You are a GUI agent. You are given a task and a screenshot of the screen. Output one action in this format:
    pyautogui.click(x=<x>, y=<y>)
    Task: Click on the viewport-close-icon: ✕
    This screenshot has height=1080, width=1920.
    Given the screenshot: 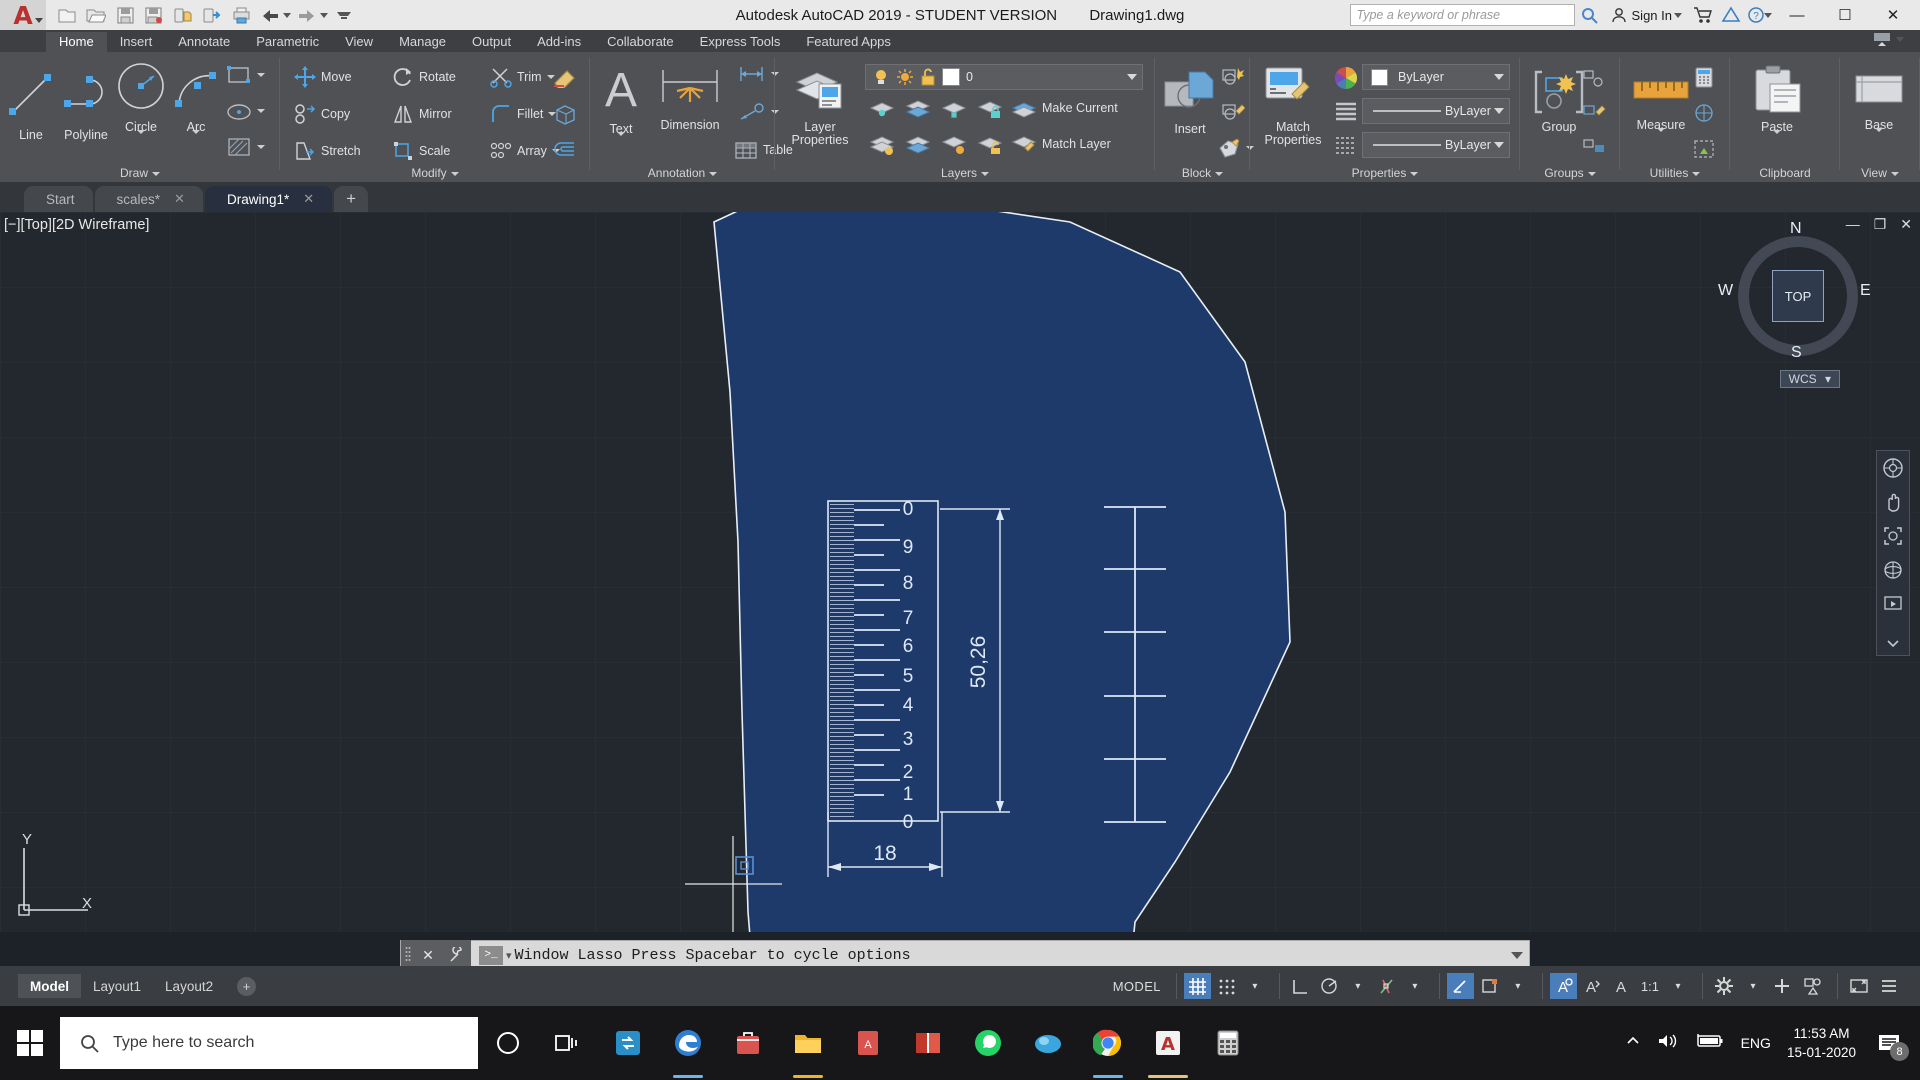 What is the action you would take?
    pyautogui.click(x=1906, y=224)
    